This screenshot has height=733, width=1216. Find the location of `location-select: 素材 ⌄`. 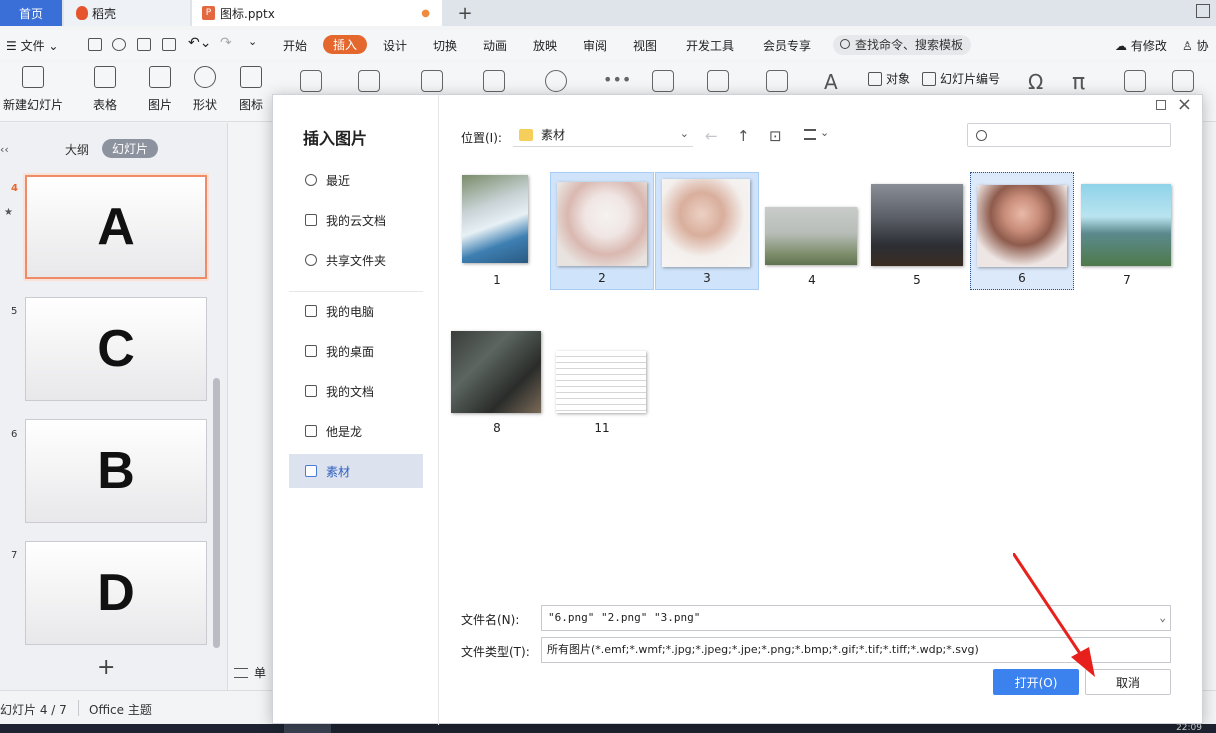

location-select: 素材 ⌄ is located at coordinates (603, 135).